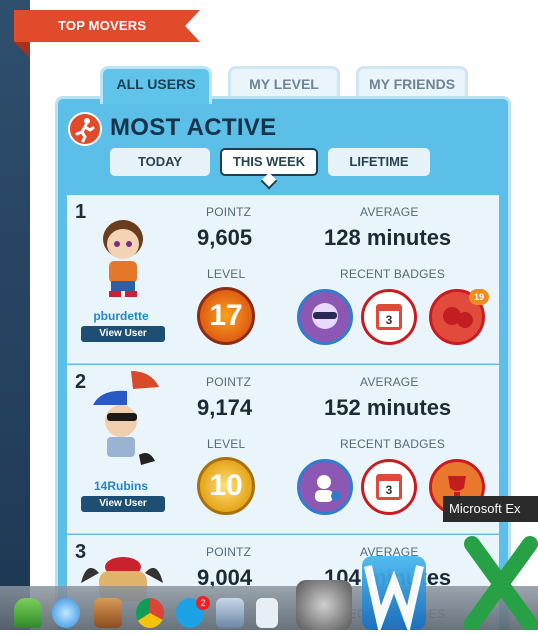  I want to click on filter-lifetime: LIFETIME, so click(379, 162).